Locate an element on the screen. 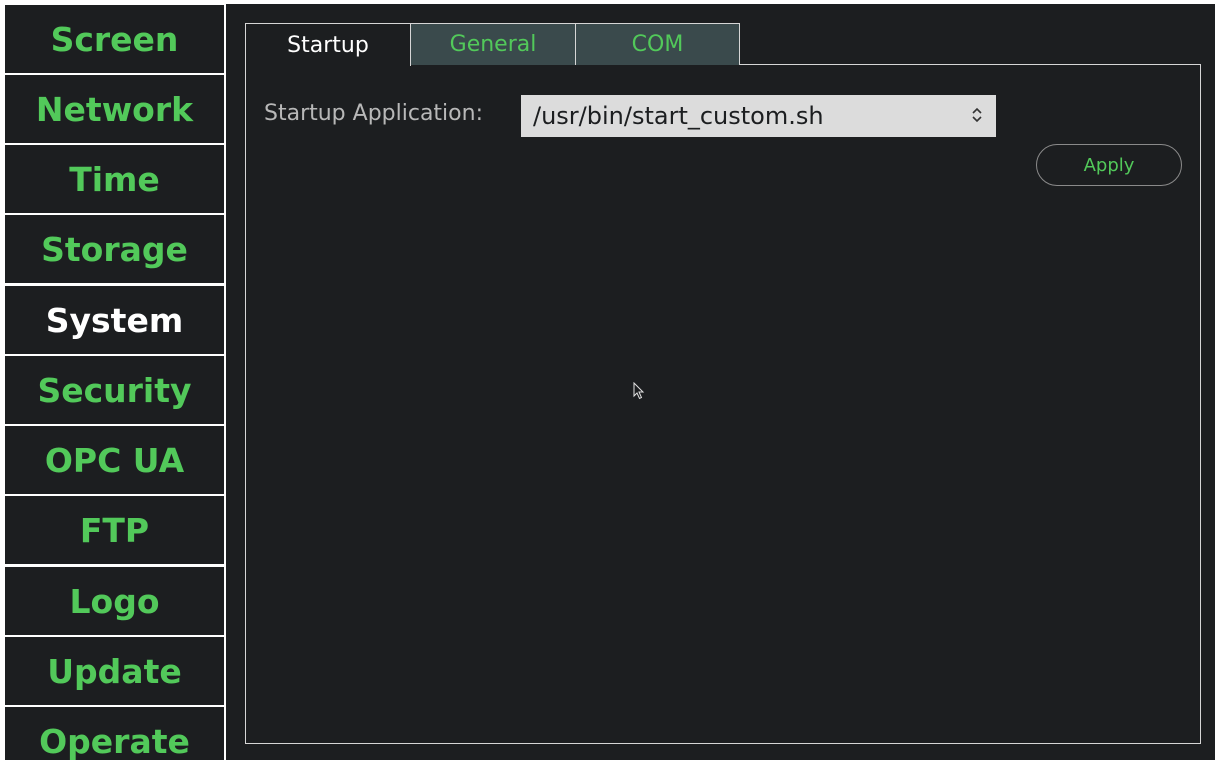 The height and width of the screenshot is (760, 1215). sidebar-item-security: Security is located at coordinates (114, 390).